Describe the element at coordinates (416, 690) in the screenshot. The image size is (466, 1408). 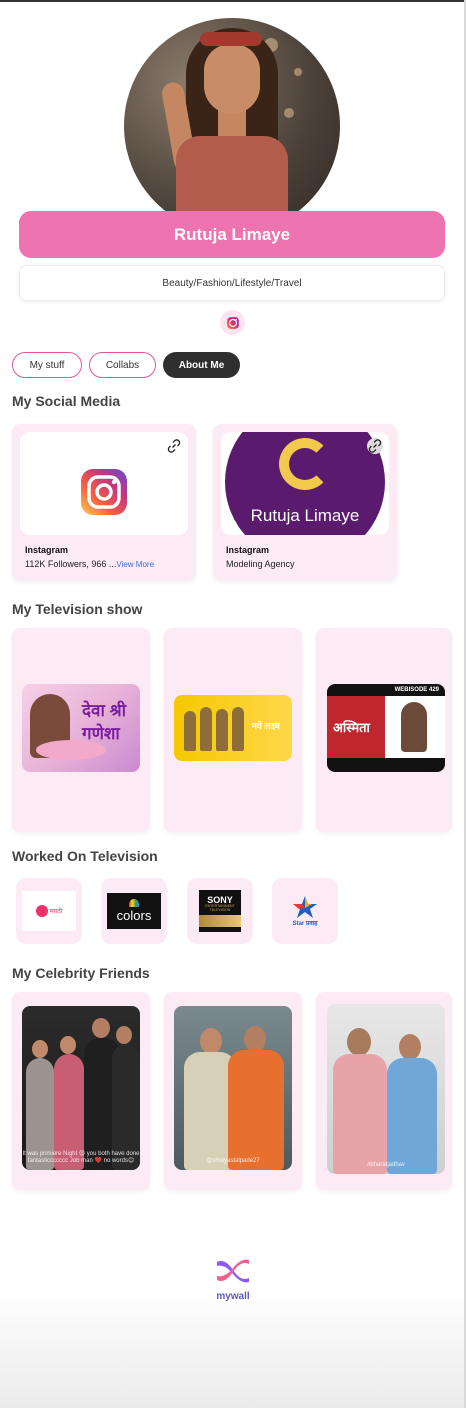
I see `webisode-badge: WEBISODE 429` at that location.